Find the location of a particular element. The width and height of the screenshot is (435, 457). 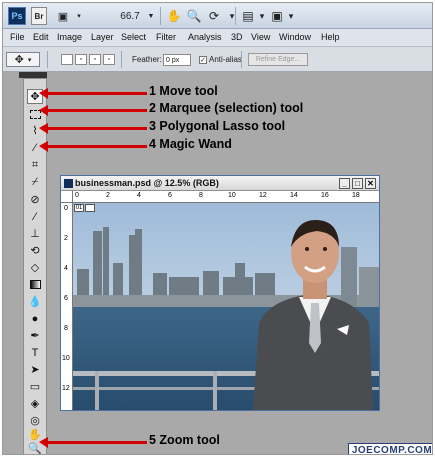

callout-magic-wand: 4 Magic Wand is located at coordinates (190, 144).